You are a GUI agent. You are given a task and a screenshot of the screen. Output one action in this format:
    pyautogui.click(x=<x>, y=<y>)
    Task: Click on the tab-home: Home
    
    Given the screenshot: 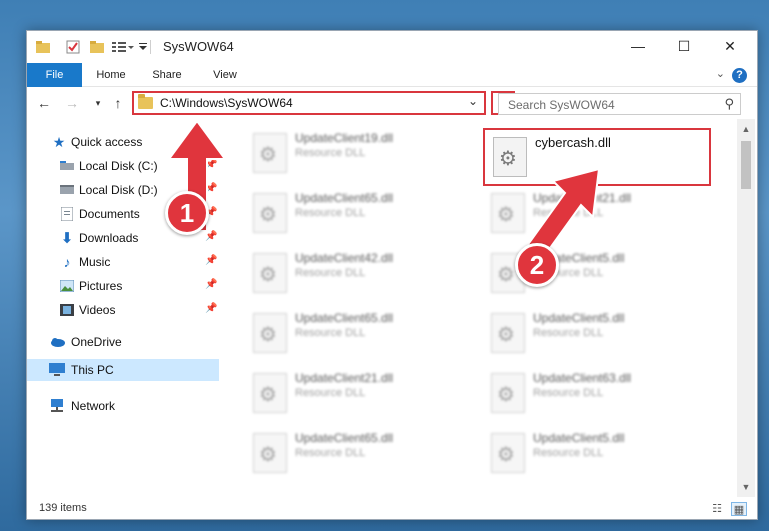 What is the action you would take?
    pyautogui.click(x=111, y=75)
    